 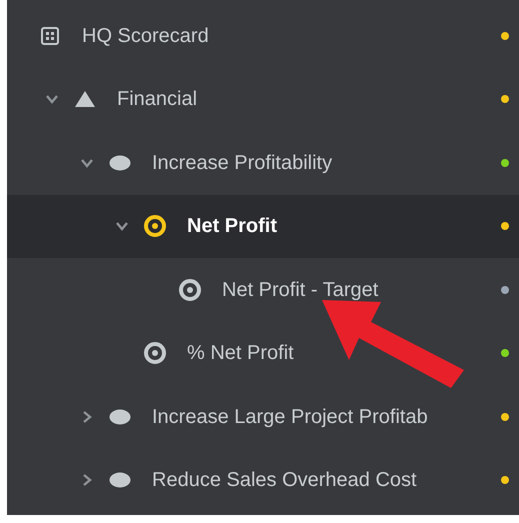 I want to click on tree-item-label: Increase Profitability, so click(x=242, y=163).